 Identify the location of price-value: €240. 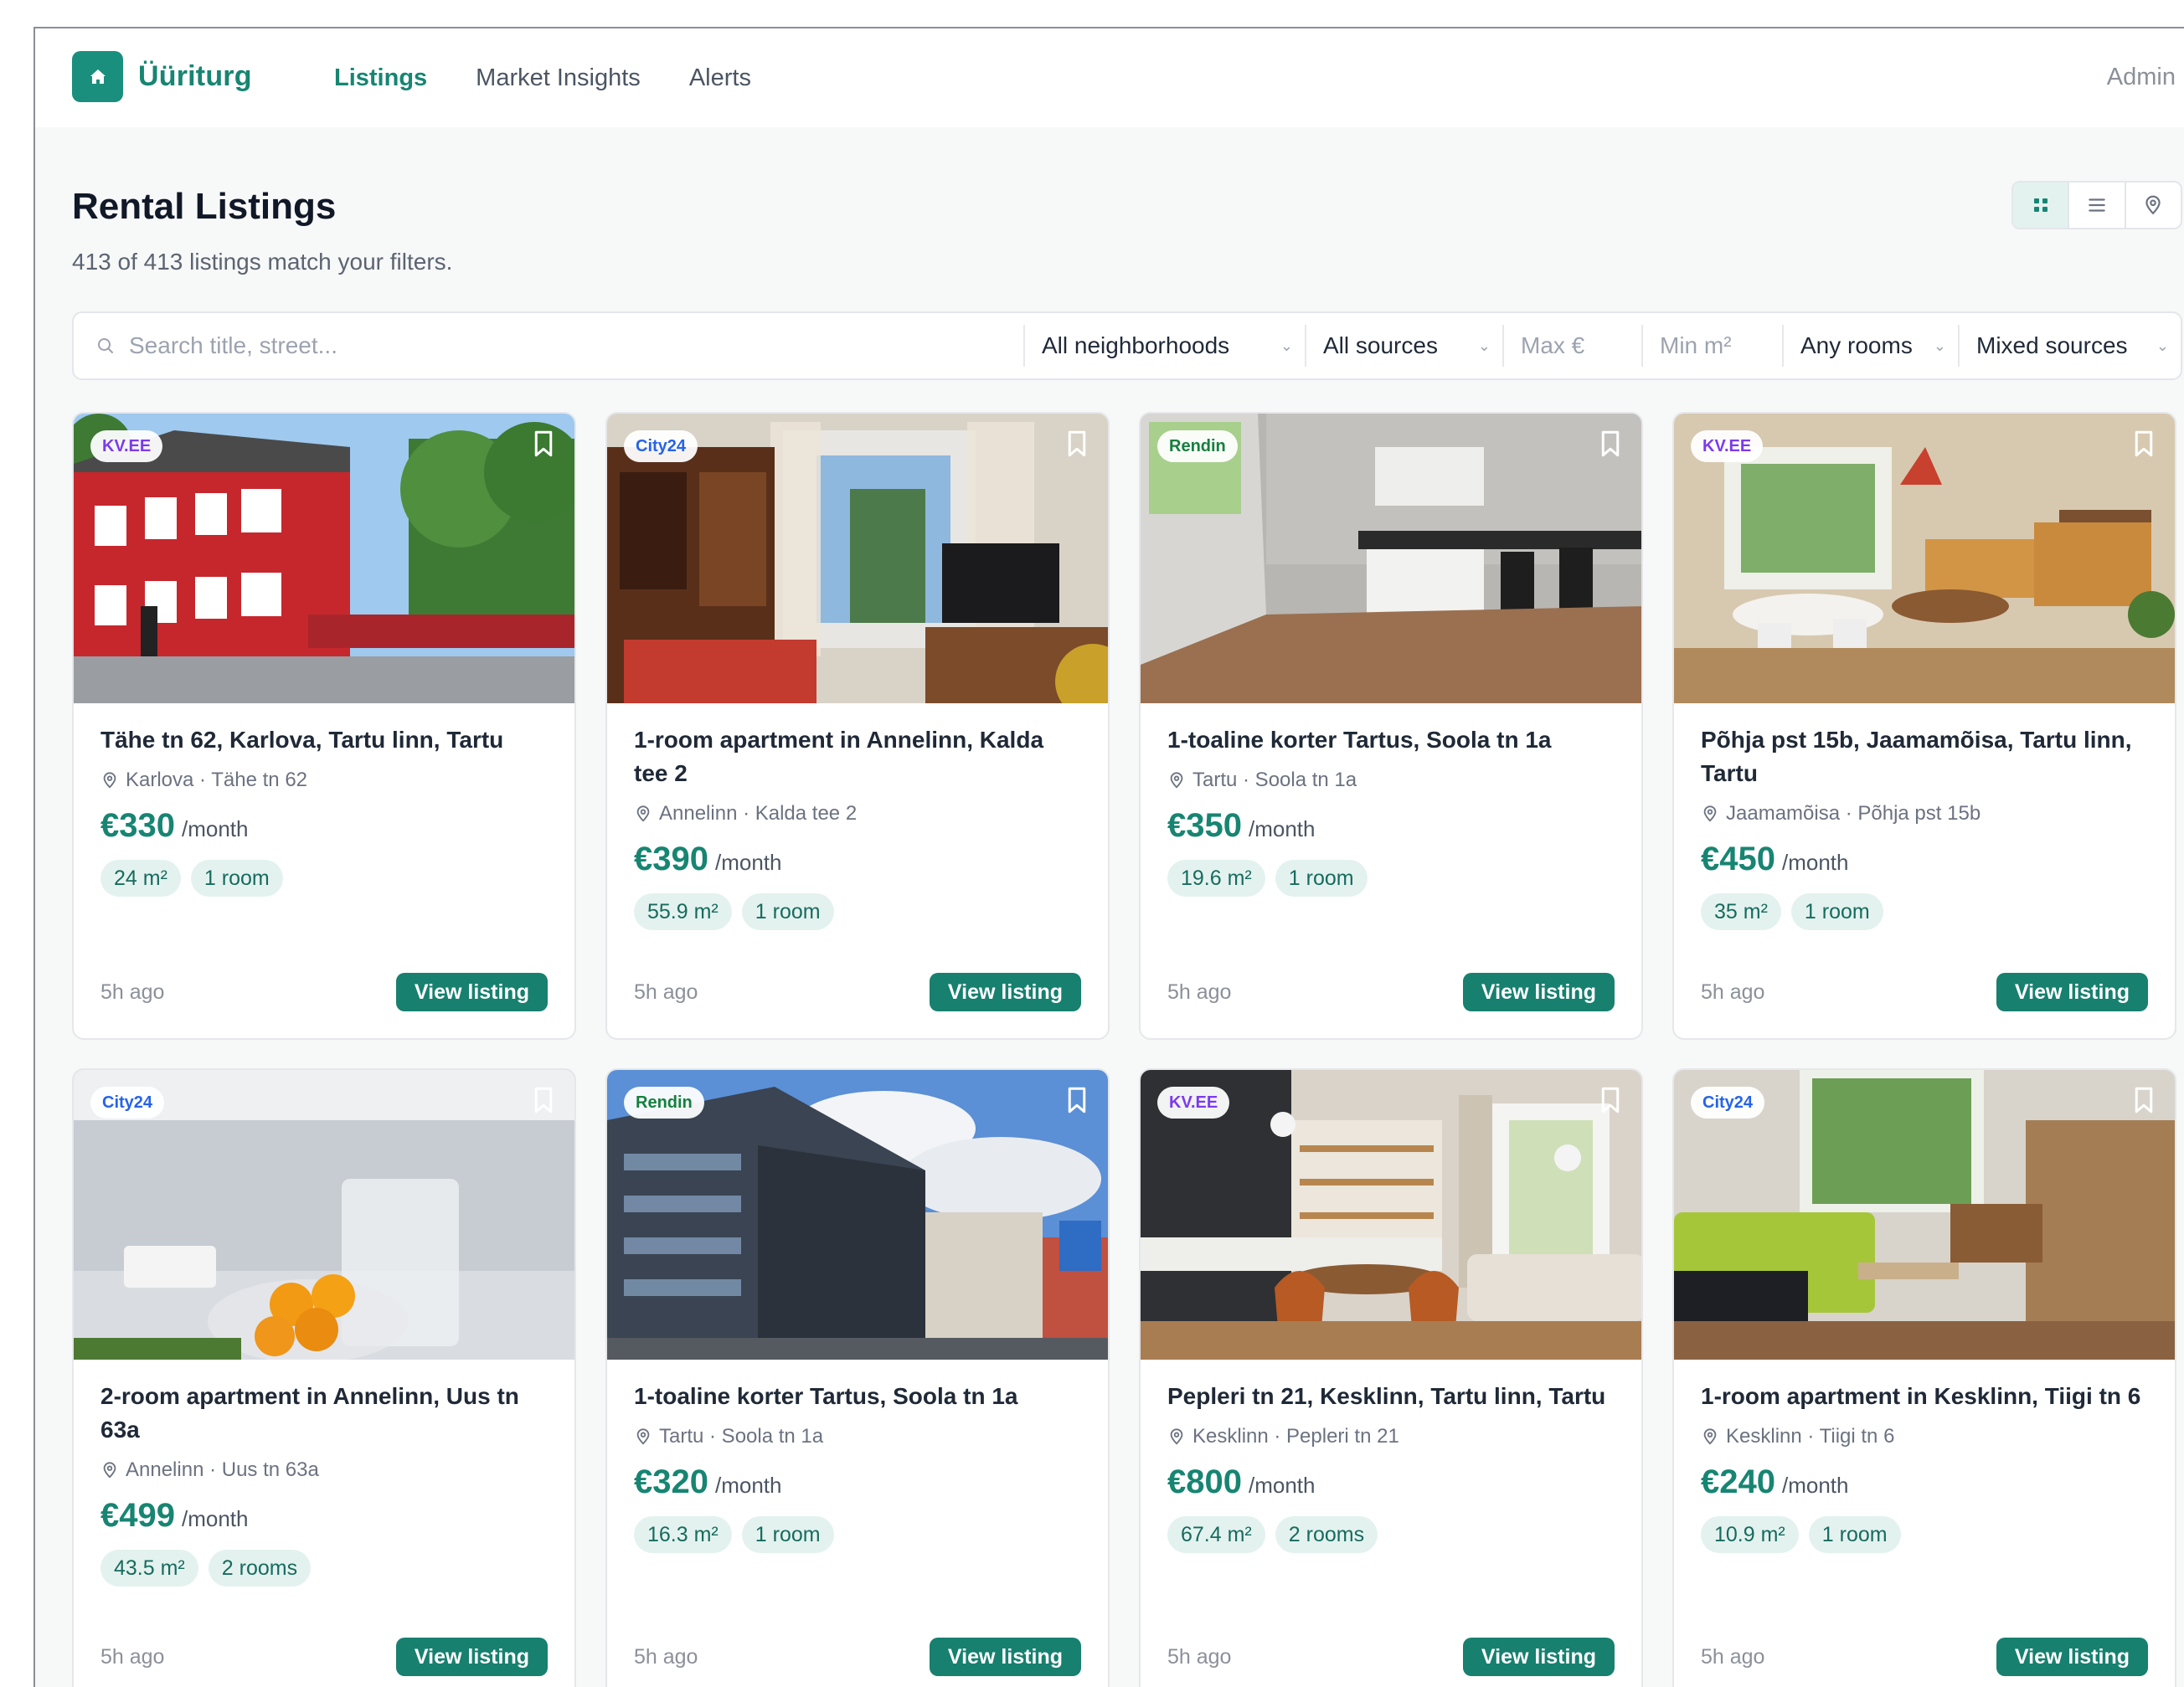
(1738, 1481).